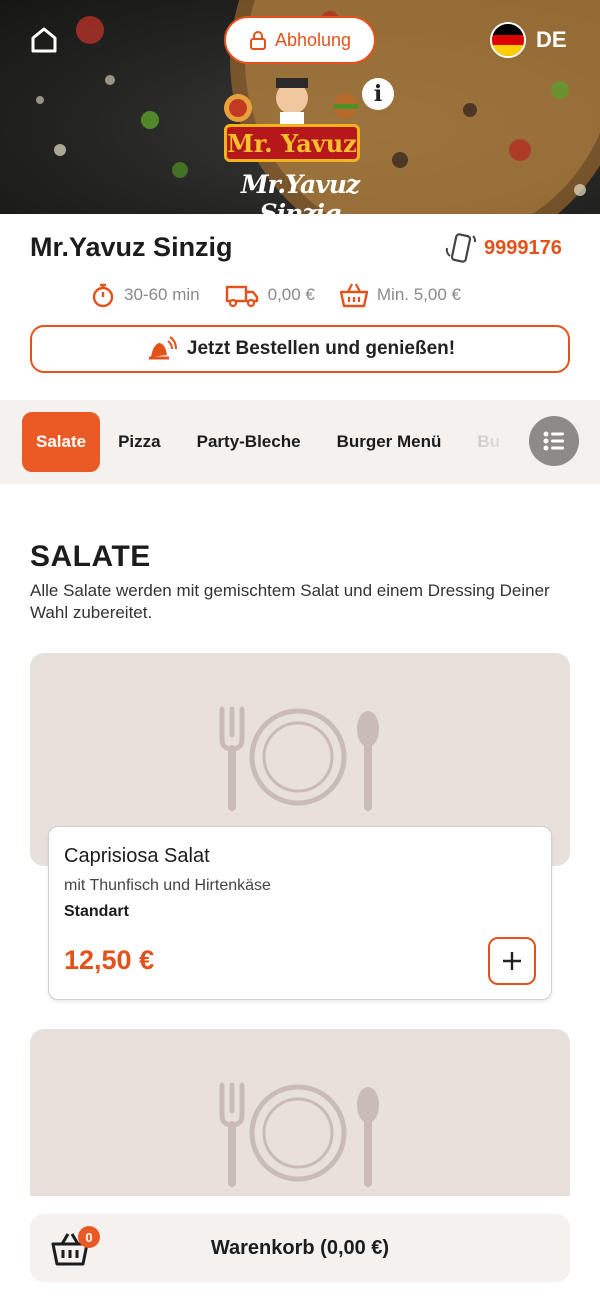 This screenshot has height=1300, width=600. Describe the element at coordinates (257, 40) in the screenshot. I see `lock-icon` at that location.